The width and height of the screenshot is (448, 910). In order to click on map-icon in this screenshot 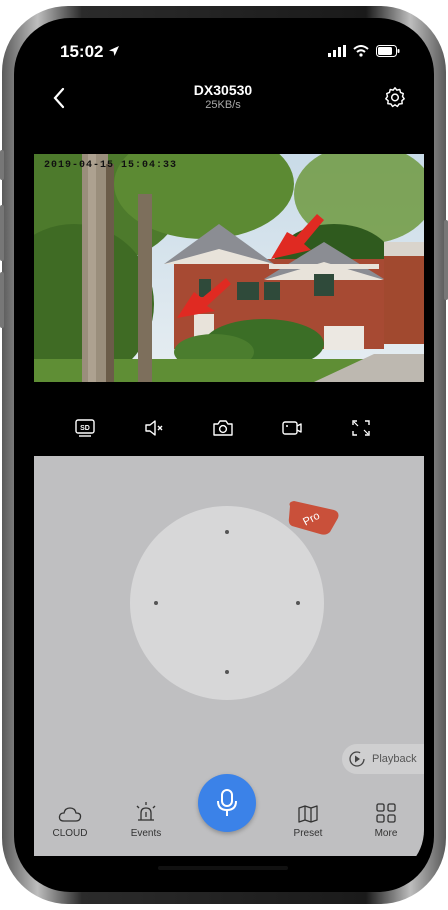, I will do `click(308, 814)`.